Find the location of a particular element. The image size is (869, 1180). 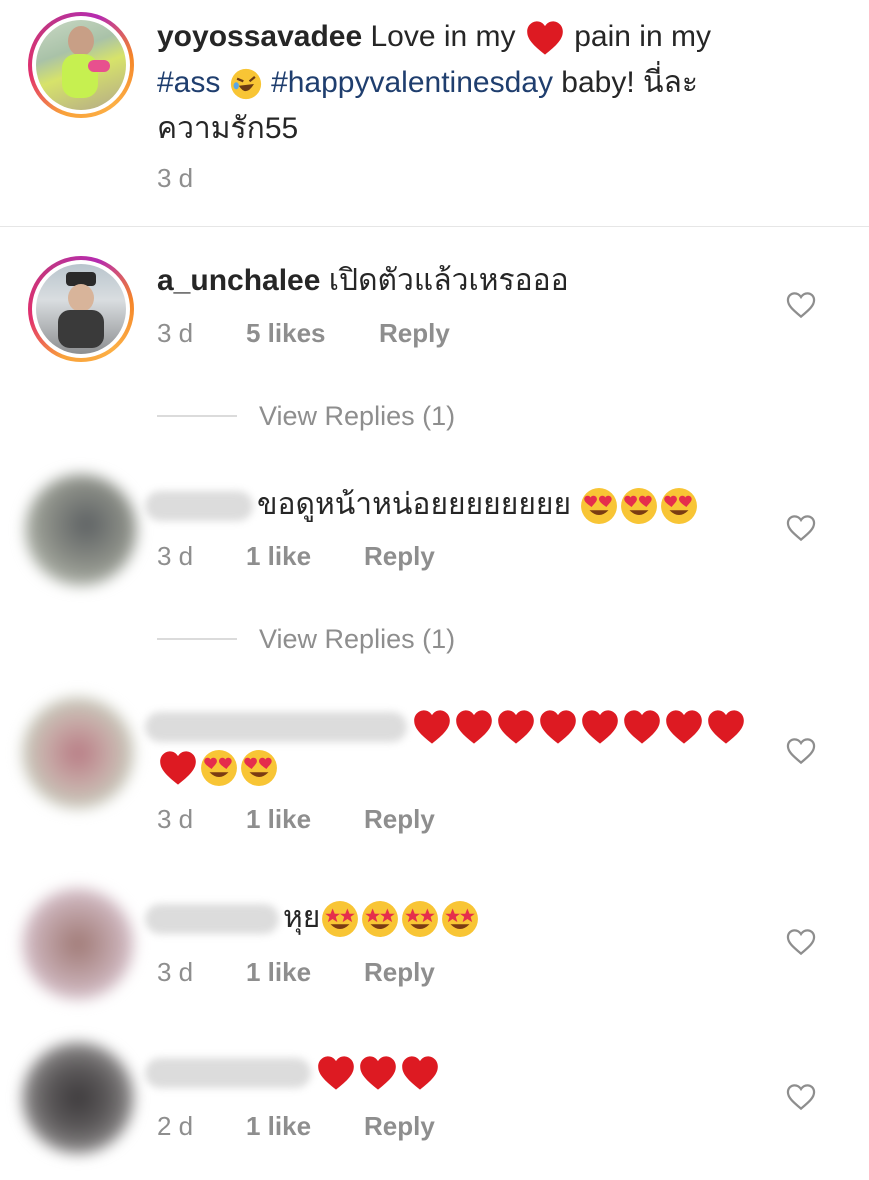

hashtag-link: #happyvalentinesday is located at coordinates (412, 82).